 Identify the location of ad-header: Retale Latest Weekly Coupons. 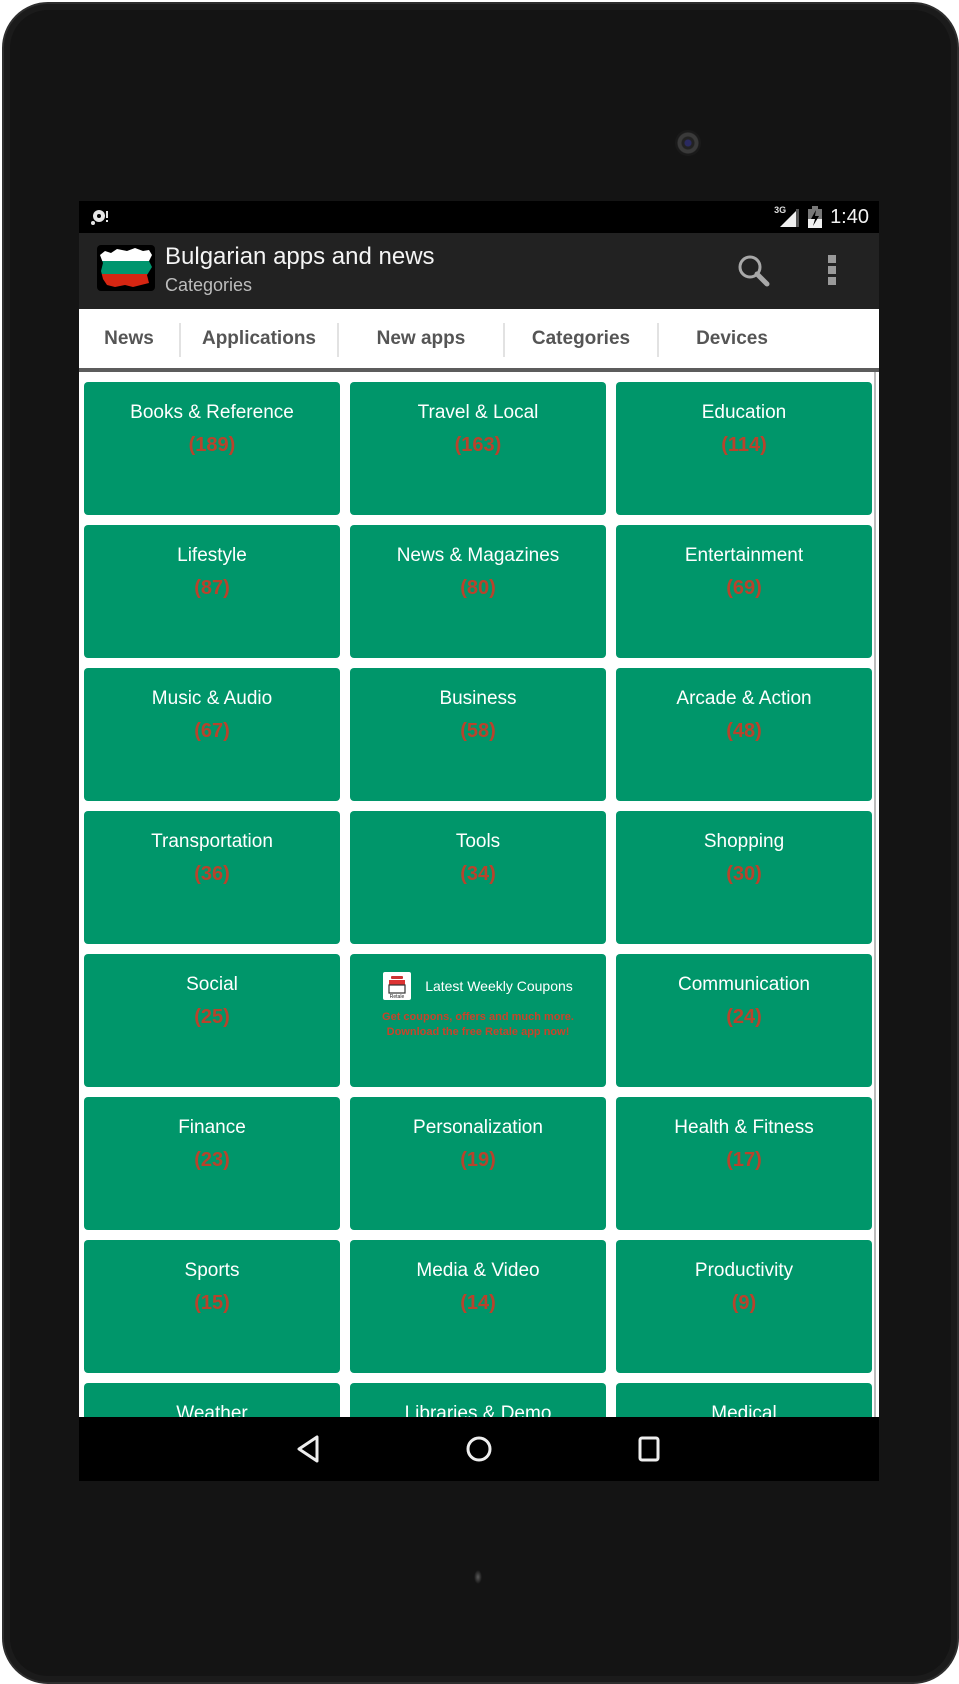
(478, 986).